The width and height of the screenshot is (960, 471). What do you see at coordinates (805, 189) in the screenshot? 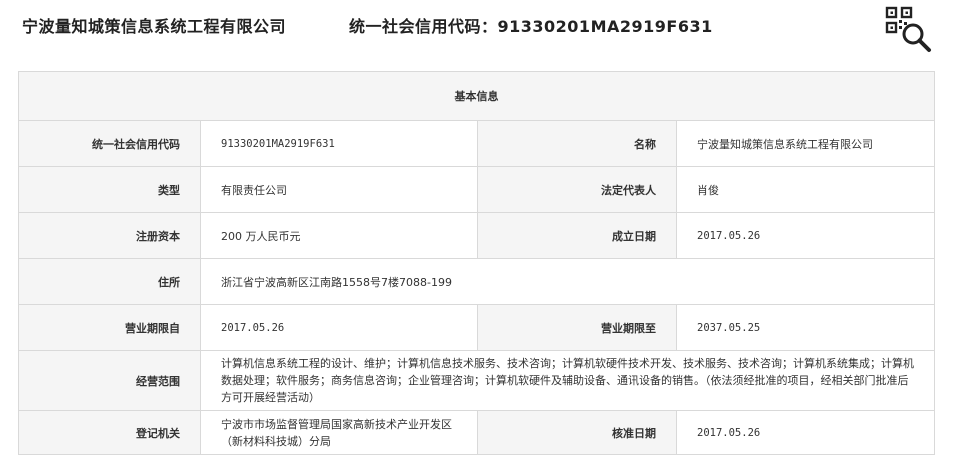
I see `value-legal-rep: 肖俊` at bounding box center [805, 189].